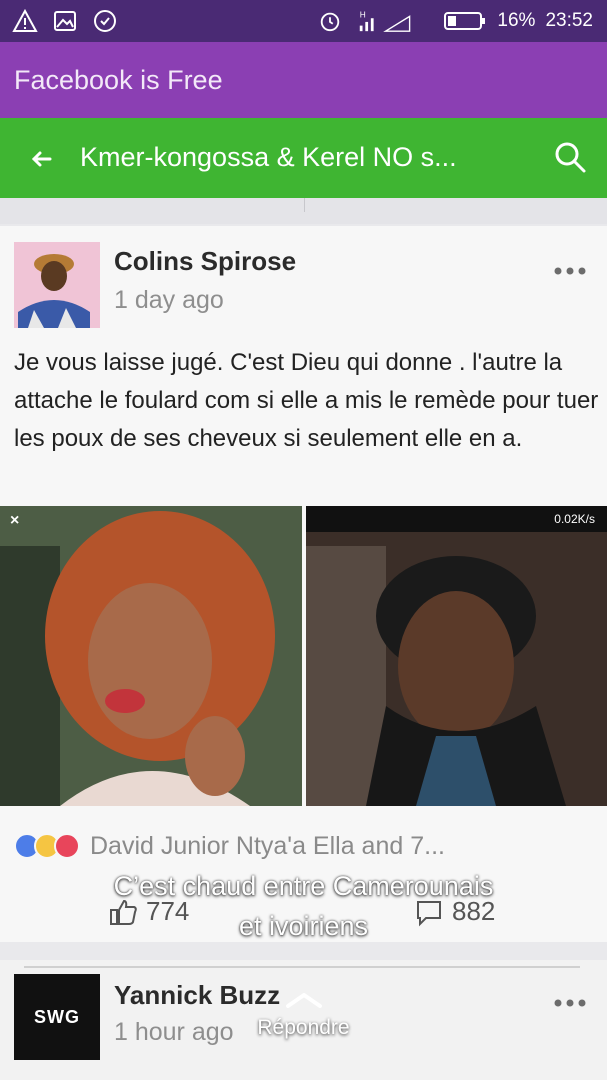 The image size is (607, 1080). I want to click on post-photo-left: ×, so click(151, 656).